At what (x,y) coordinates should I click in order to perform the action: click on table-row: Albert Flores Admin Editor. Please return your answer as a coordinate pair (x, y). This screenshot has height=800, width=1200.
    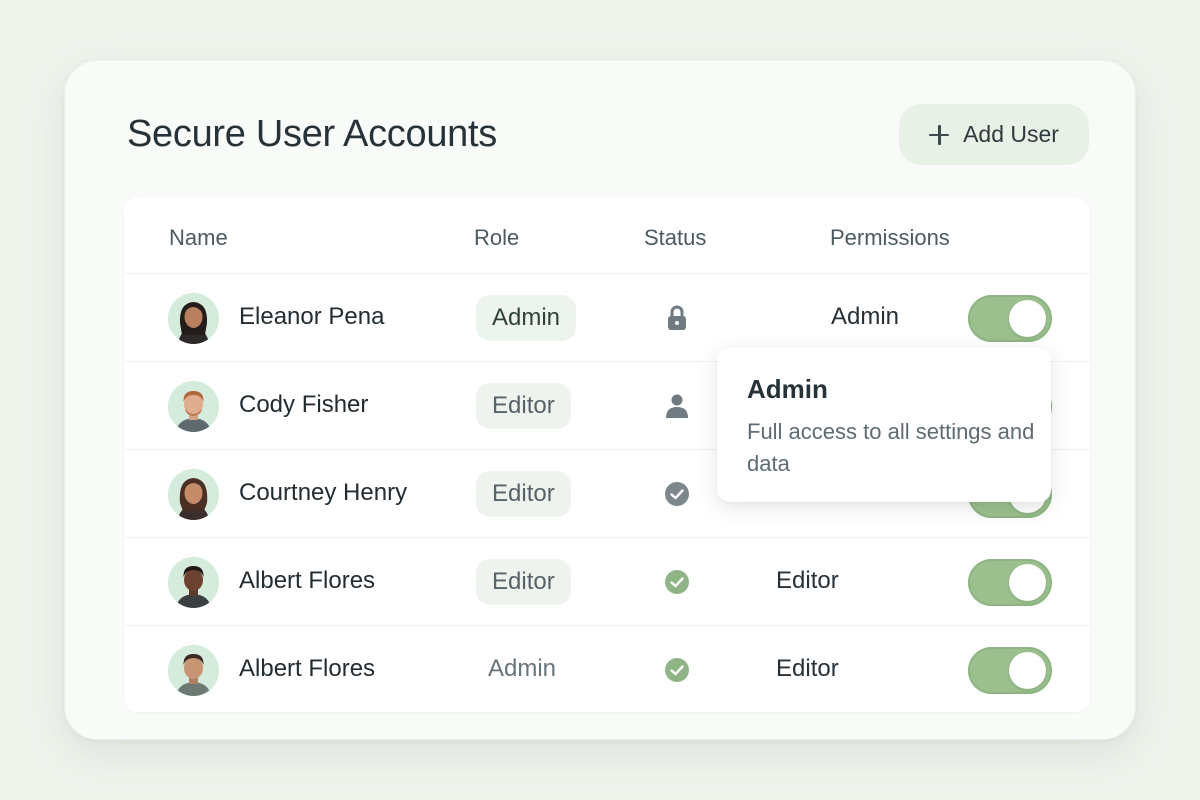
    Looking at the image, I should click on (607, 669).